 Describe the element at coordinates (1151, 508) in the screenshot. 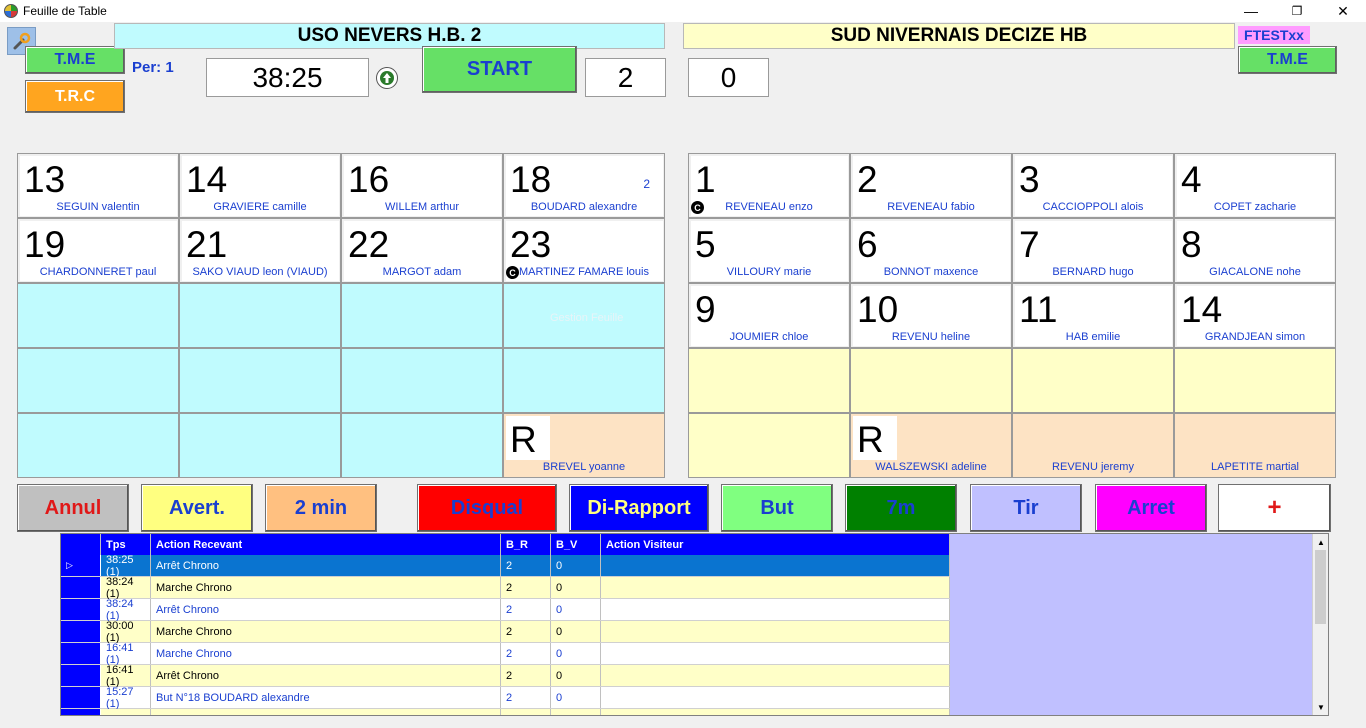

I see `action-button-arret: Arret` at that location.